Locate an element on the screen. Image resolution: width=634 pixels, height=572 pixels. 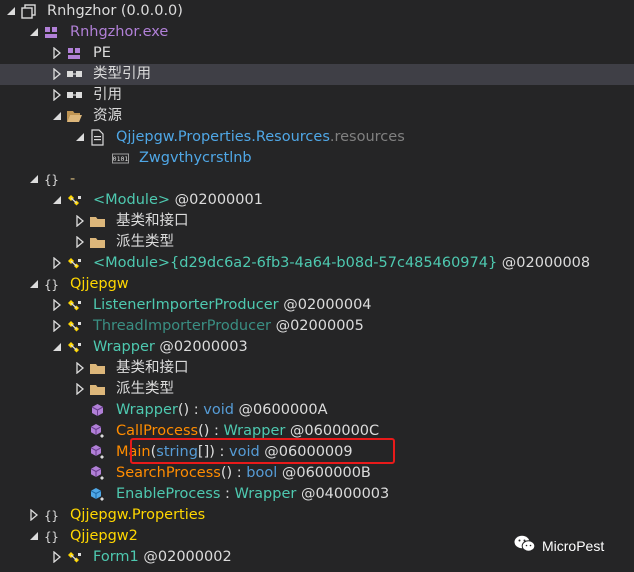
tree-row: 0101 Zwgvthycrstlnb is located at coordinates (317, 158).